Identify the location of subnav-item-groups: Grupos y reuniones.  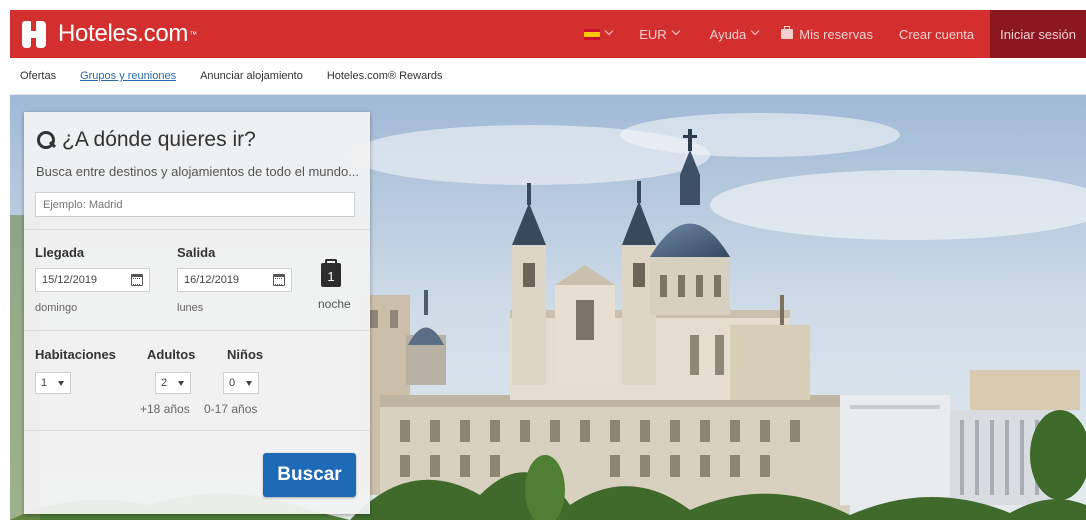
(128, 76).